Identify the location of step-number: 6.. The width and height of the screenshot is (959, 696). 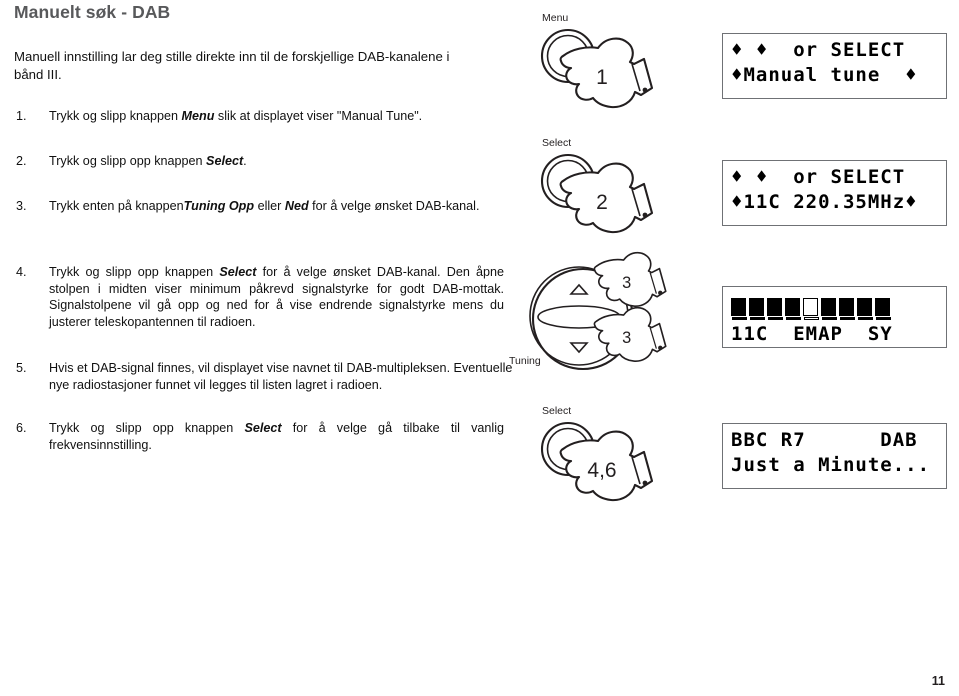
(21, 428).